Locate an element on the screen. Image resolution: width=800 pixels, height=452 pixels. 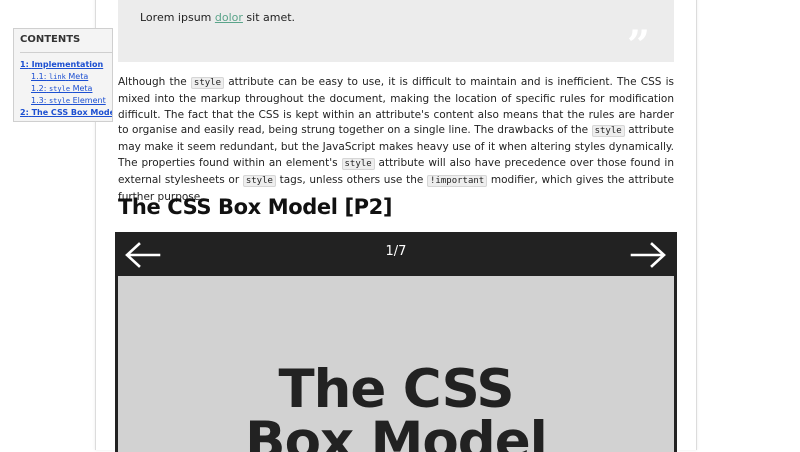
quote-mark-icon: ” is located at coordinates (638, 45).